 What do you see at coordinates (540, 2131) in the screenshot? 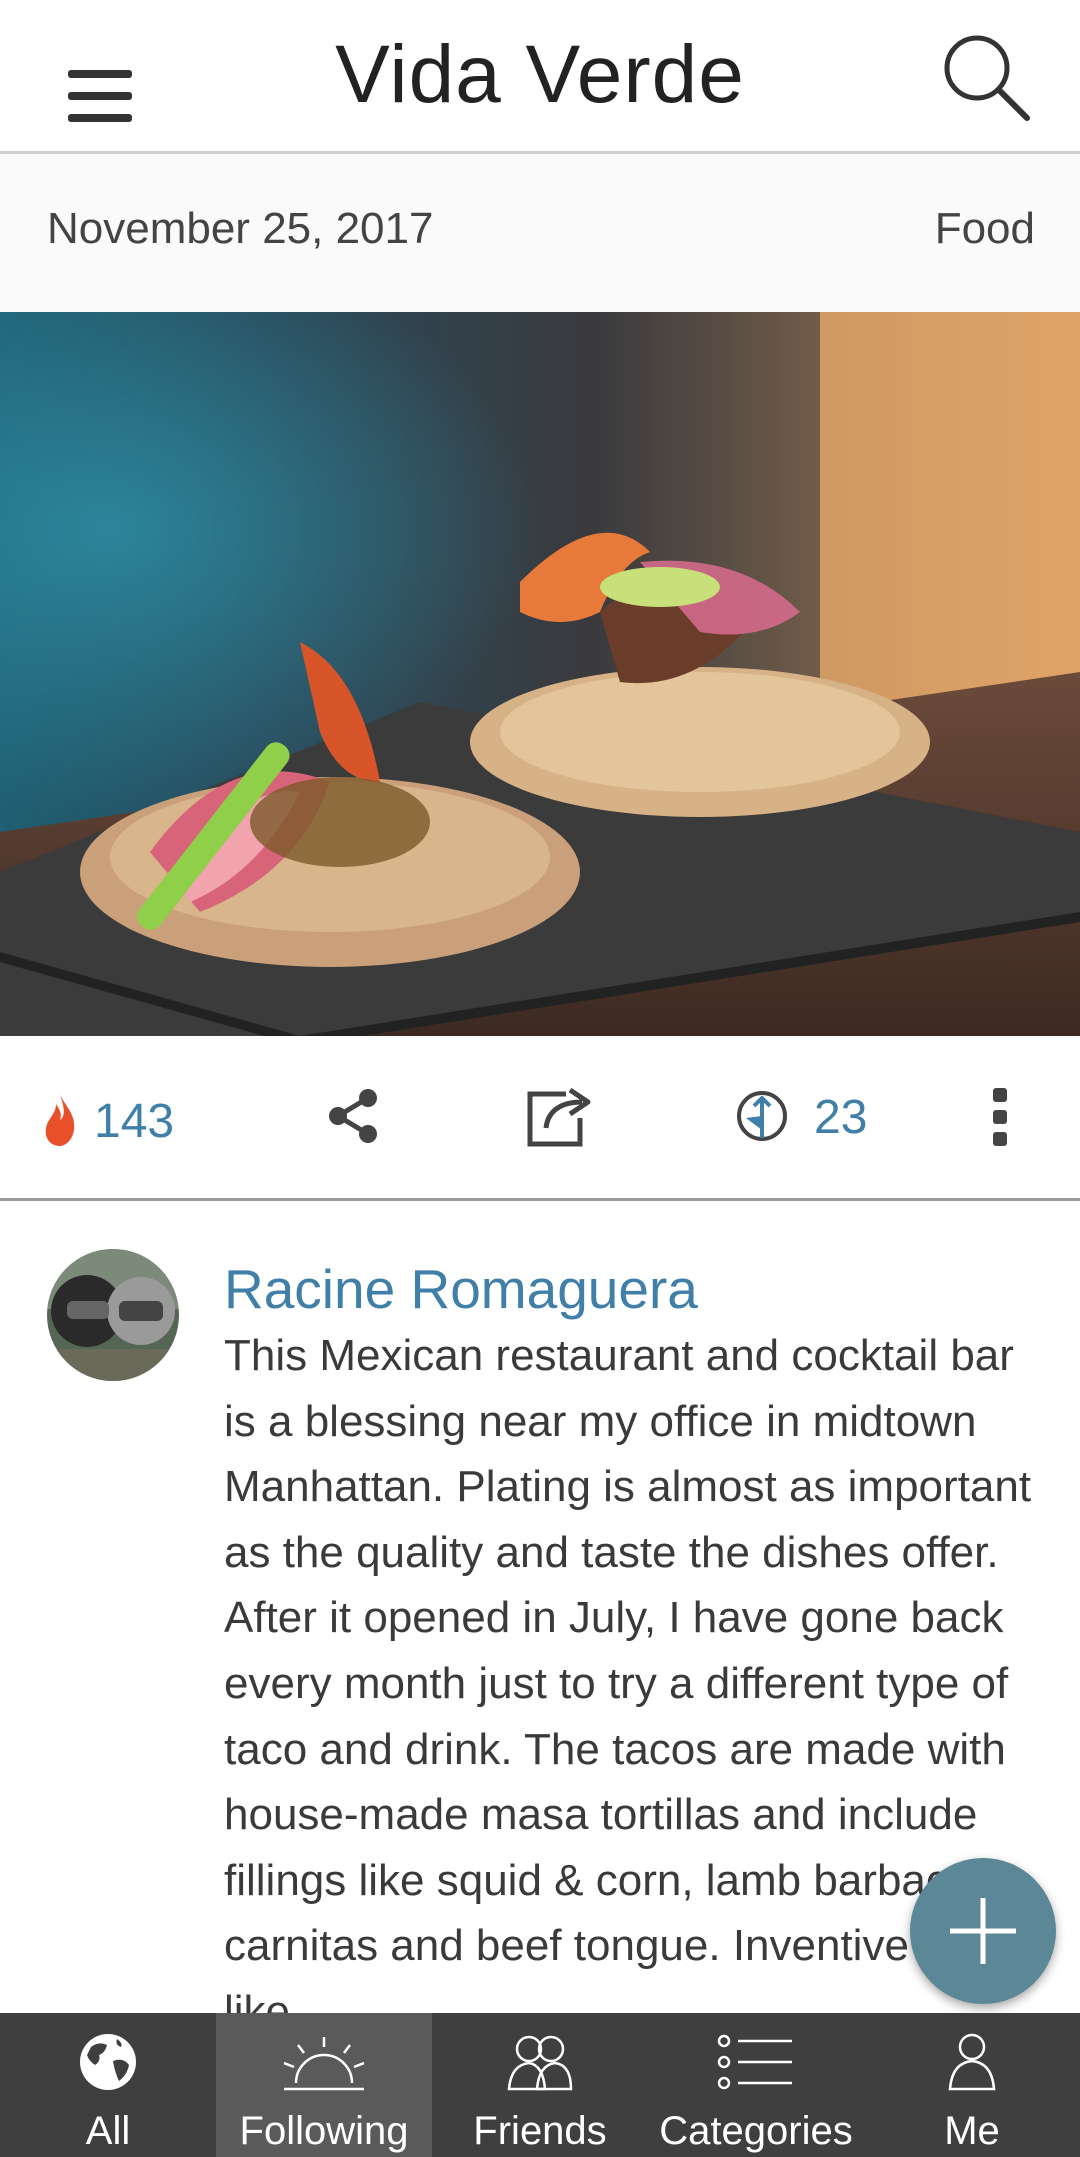
I see `nav-label-friends: Friends` at bounding box center [540, 2131].